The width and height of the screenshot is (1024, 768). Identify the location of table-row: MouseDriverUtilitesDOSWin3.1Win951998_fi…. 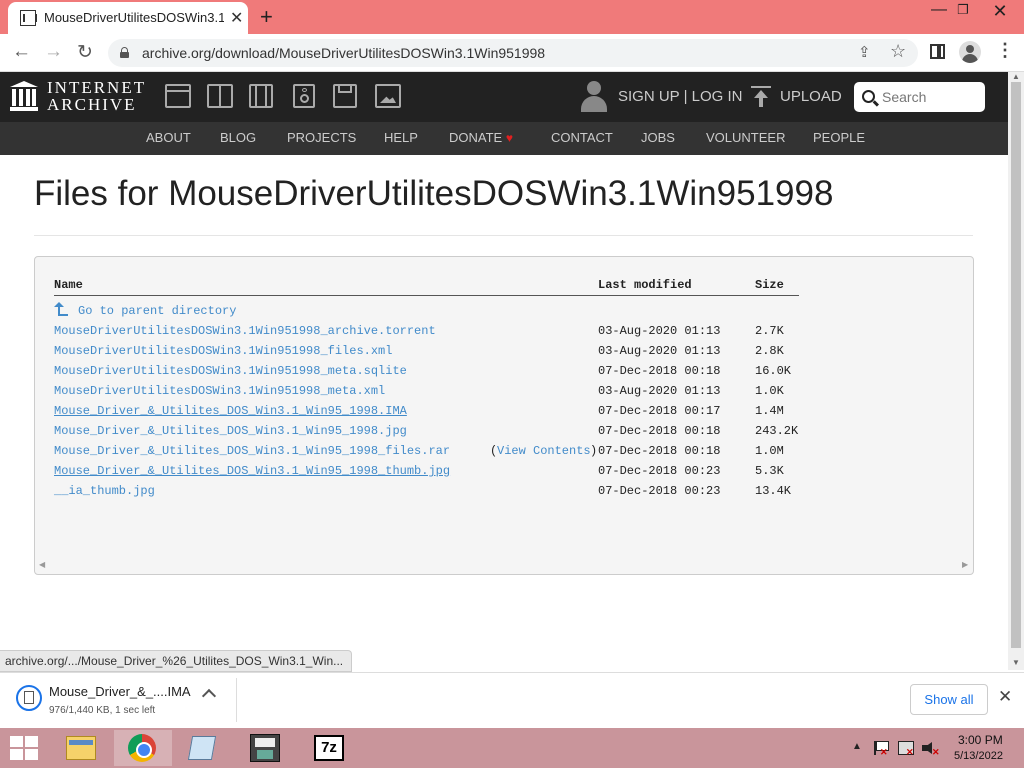
(505, 354).